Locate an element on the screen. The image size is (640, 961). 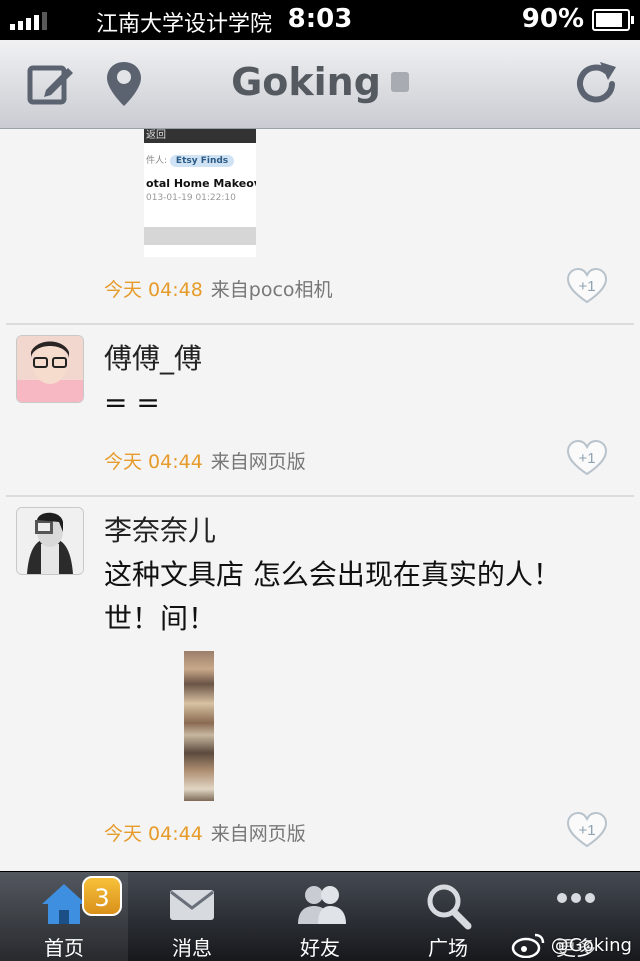
thumb-recipient: 件人: Etsy Finds is located at coordinates (200, 160).